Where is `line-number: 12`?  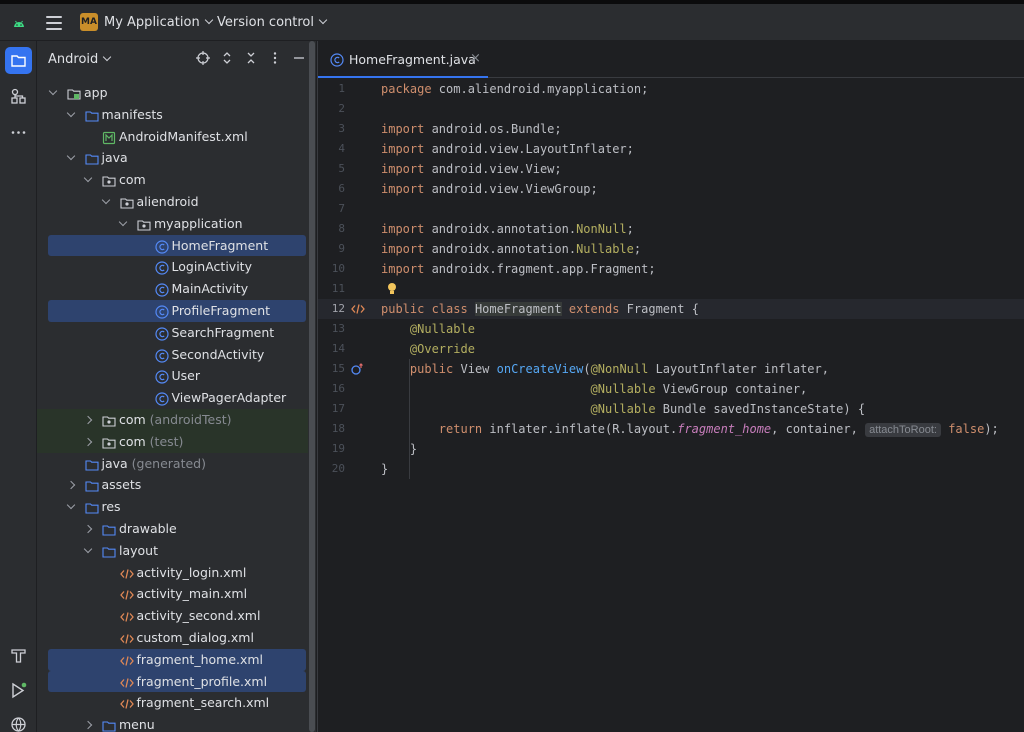 line-number: 12 is located at coordinates (338, 308).